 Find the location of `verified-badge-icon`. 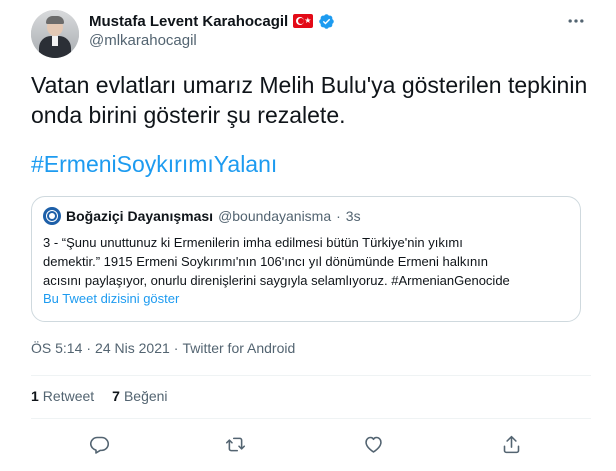

verified-badge-icon is located at coordinates (326, 21).